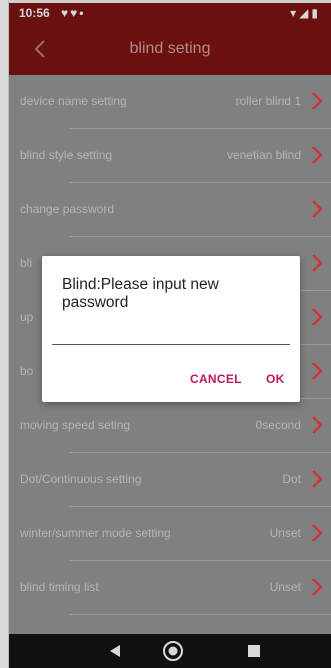 The width and height of the screenshot is (331, 668). I want to click on app-bar: blind seting, so click(170, 50).